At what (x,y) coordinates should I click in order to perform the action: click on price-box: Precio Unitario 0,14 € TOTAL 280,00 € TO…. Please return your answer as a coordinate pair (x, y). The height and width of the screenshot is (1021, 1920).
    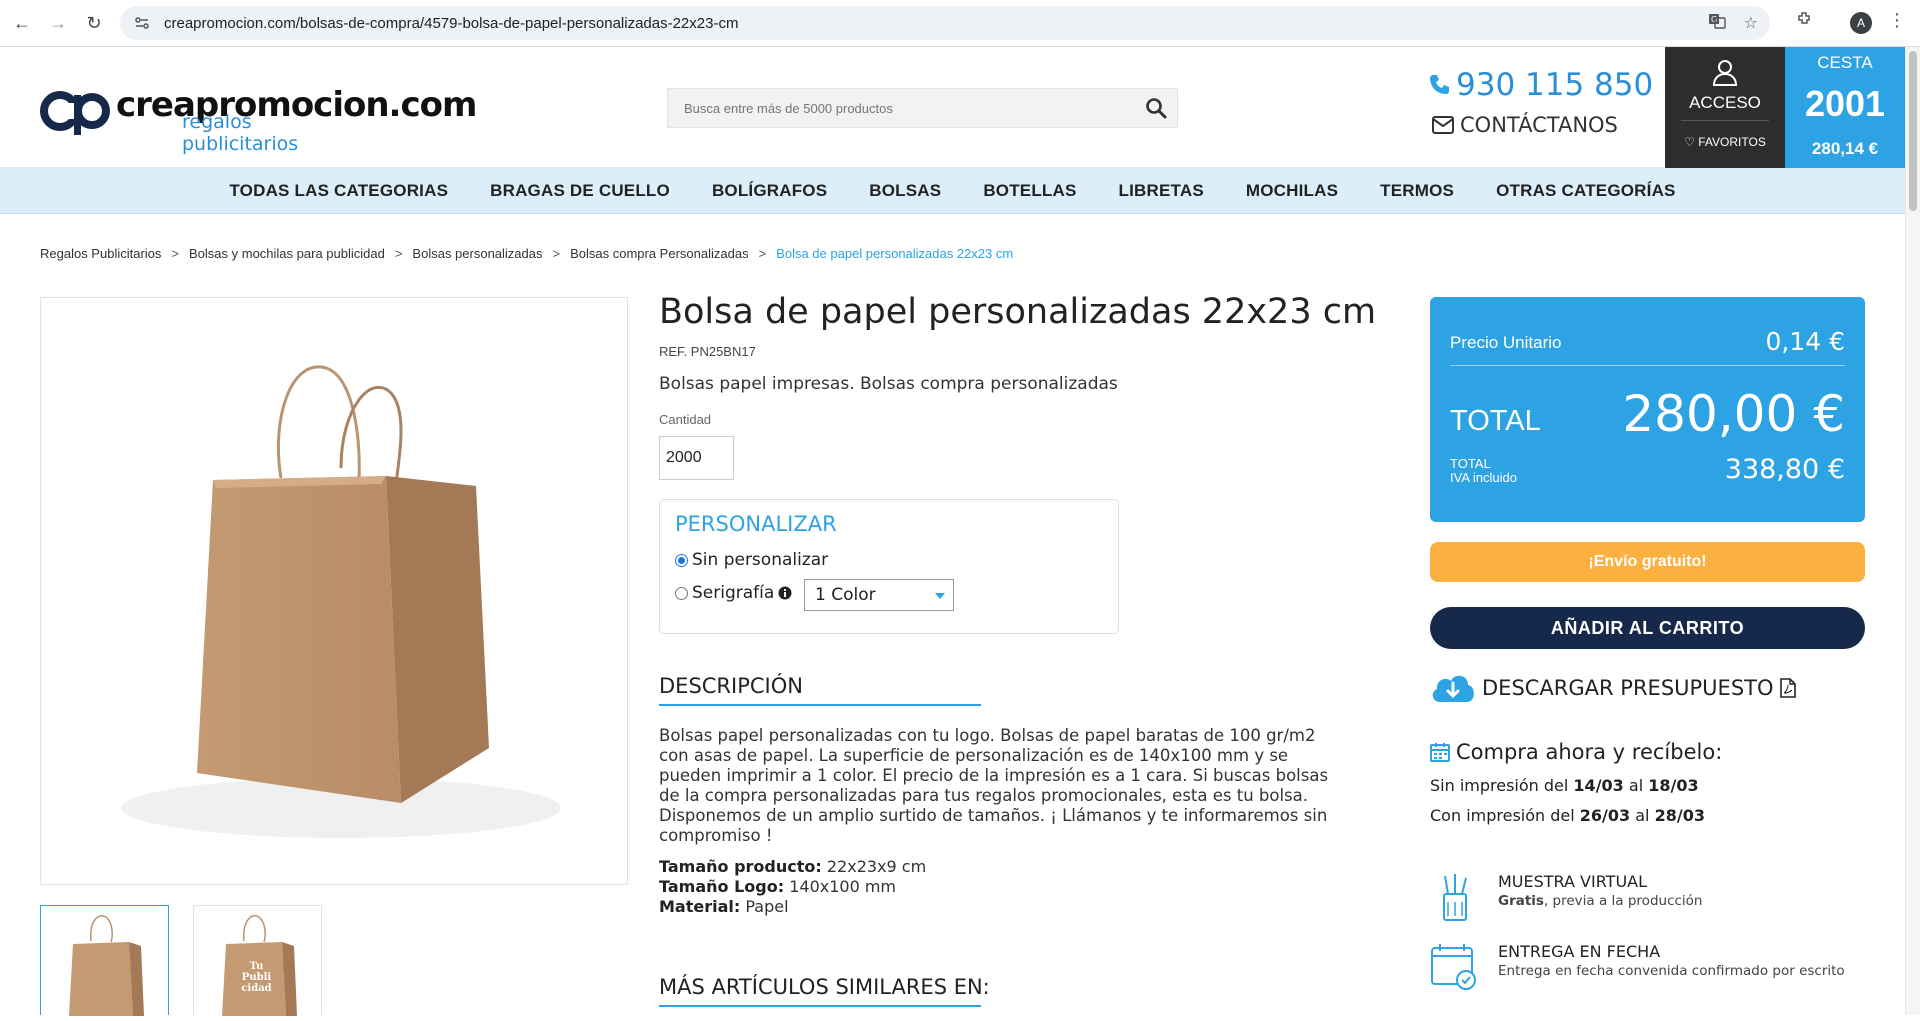
    Looking at the image, I should click on (1647, 409).